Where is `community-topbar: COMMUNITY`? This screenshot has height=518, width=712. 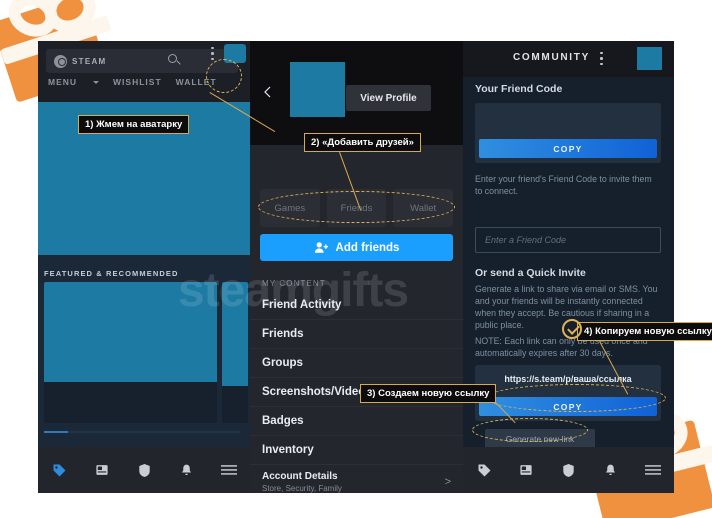
community-topbar: COMMUNITY is located at coordinates (568, 59).